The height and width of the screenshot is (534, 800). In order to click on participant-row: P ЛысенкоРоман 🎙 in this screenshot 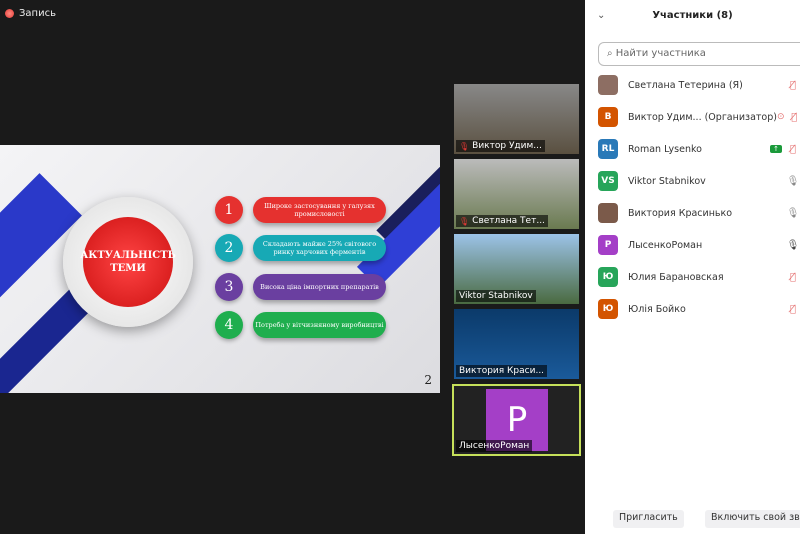, I will do `click(699, 245)`.